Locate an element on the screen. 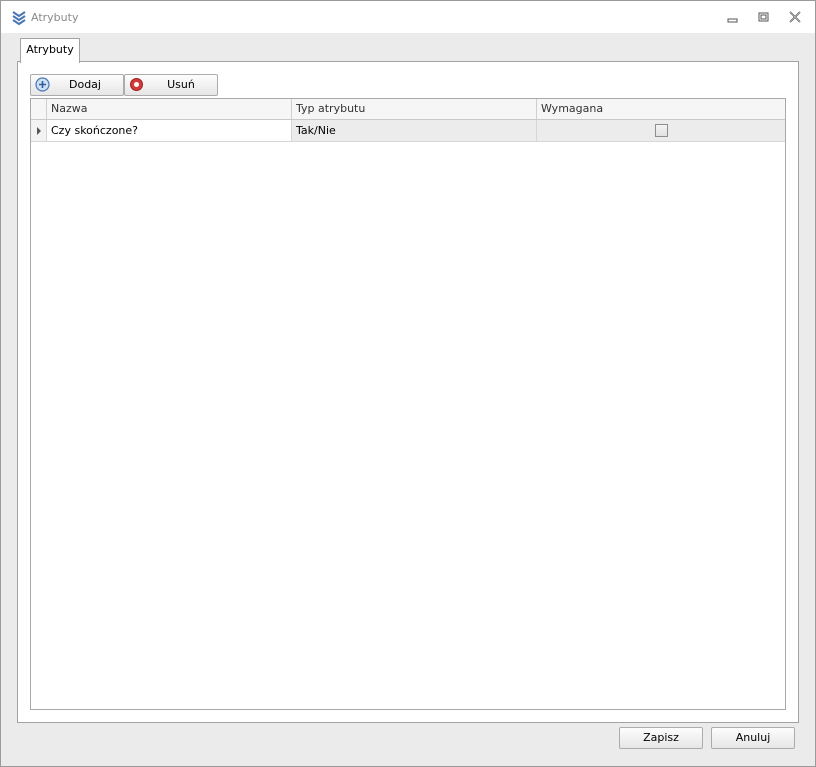  cell-name: Czy skończone? is located at coordinates (169, 130).